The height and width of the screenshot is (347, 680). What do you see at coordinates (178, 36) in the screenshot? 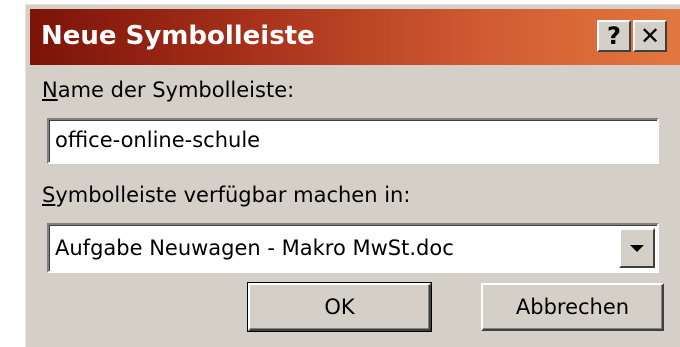
I see `dialog-title: Neue Symbolleiste` at bounding box center [178, 36].